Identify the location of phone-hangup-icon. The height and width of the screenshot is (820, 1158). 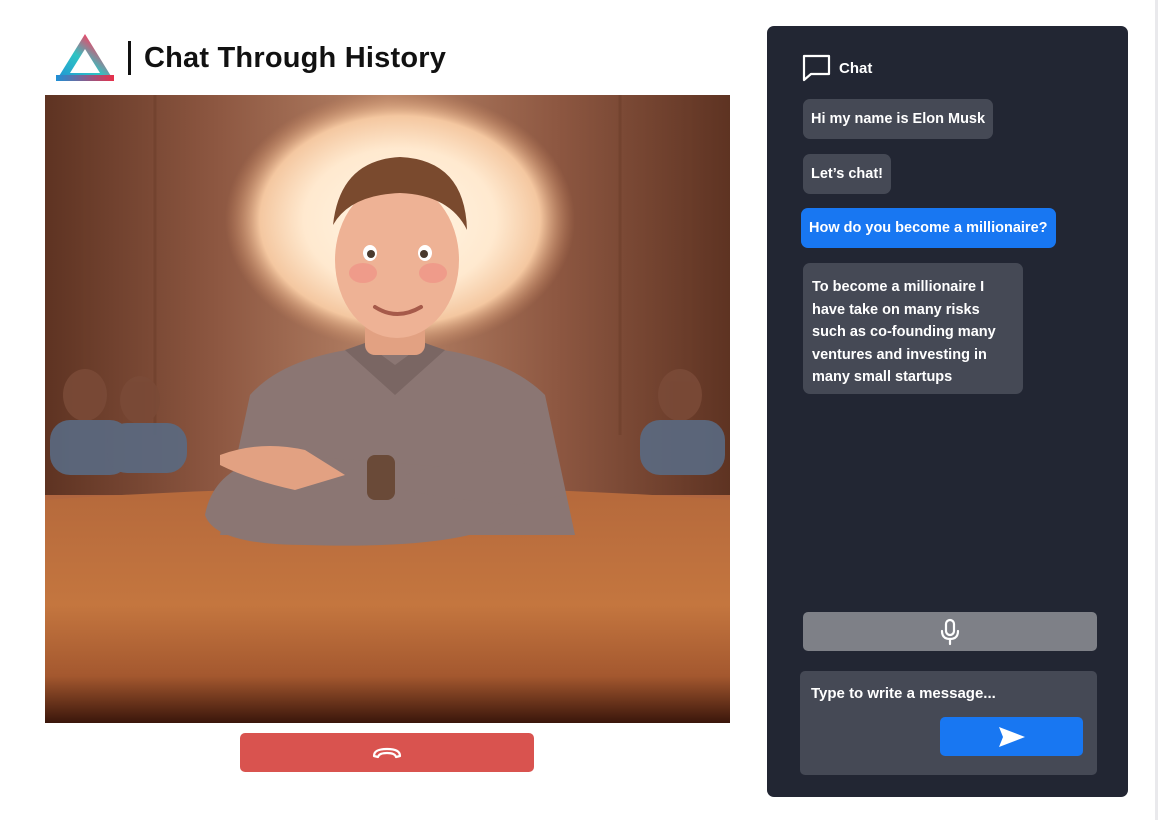
(387, 752).